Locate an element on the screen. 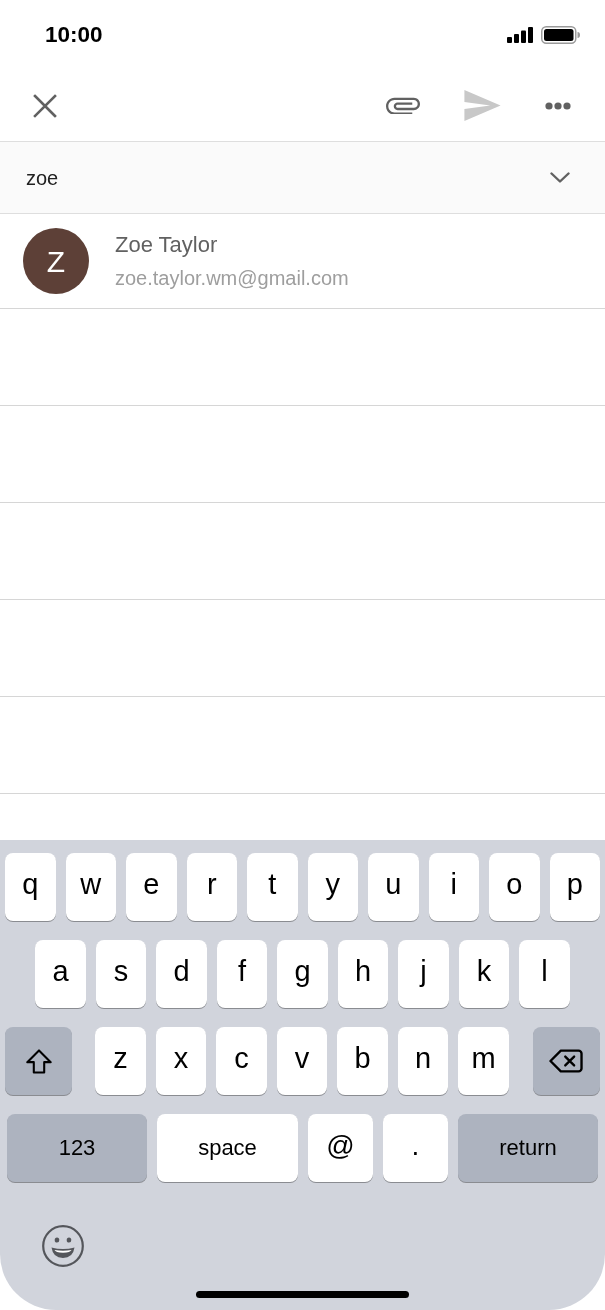 This screenshot has height=1310, width=605. space-key: space is located at coordinates (227, 1148).